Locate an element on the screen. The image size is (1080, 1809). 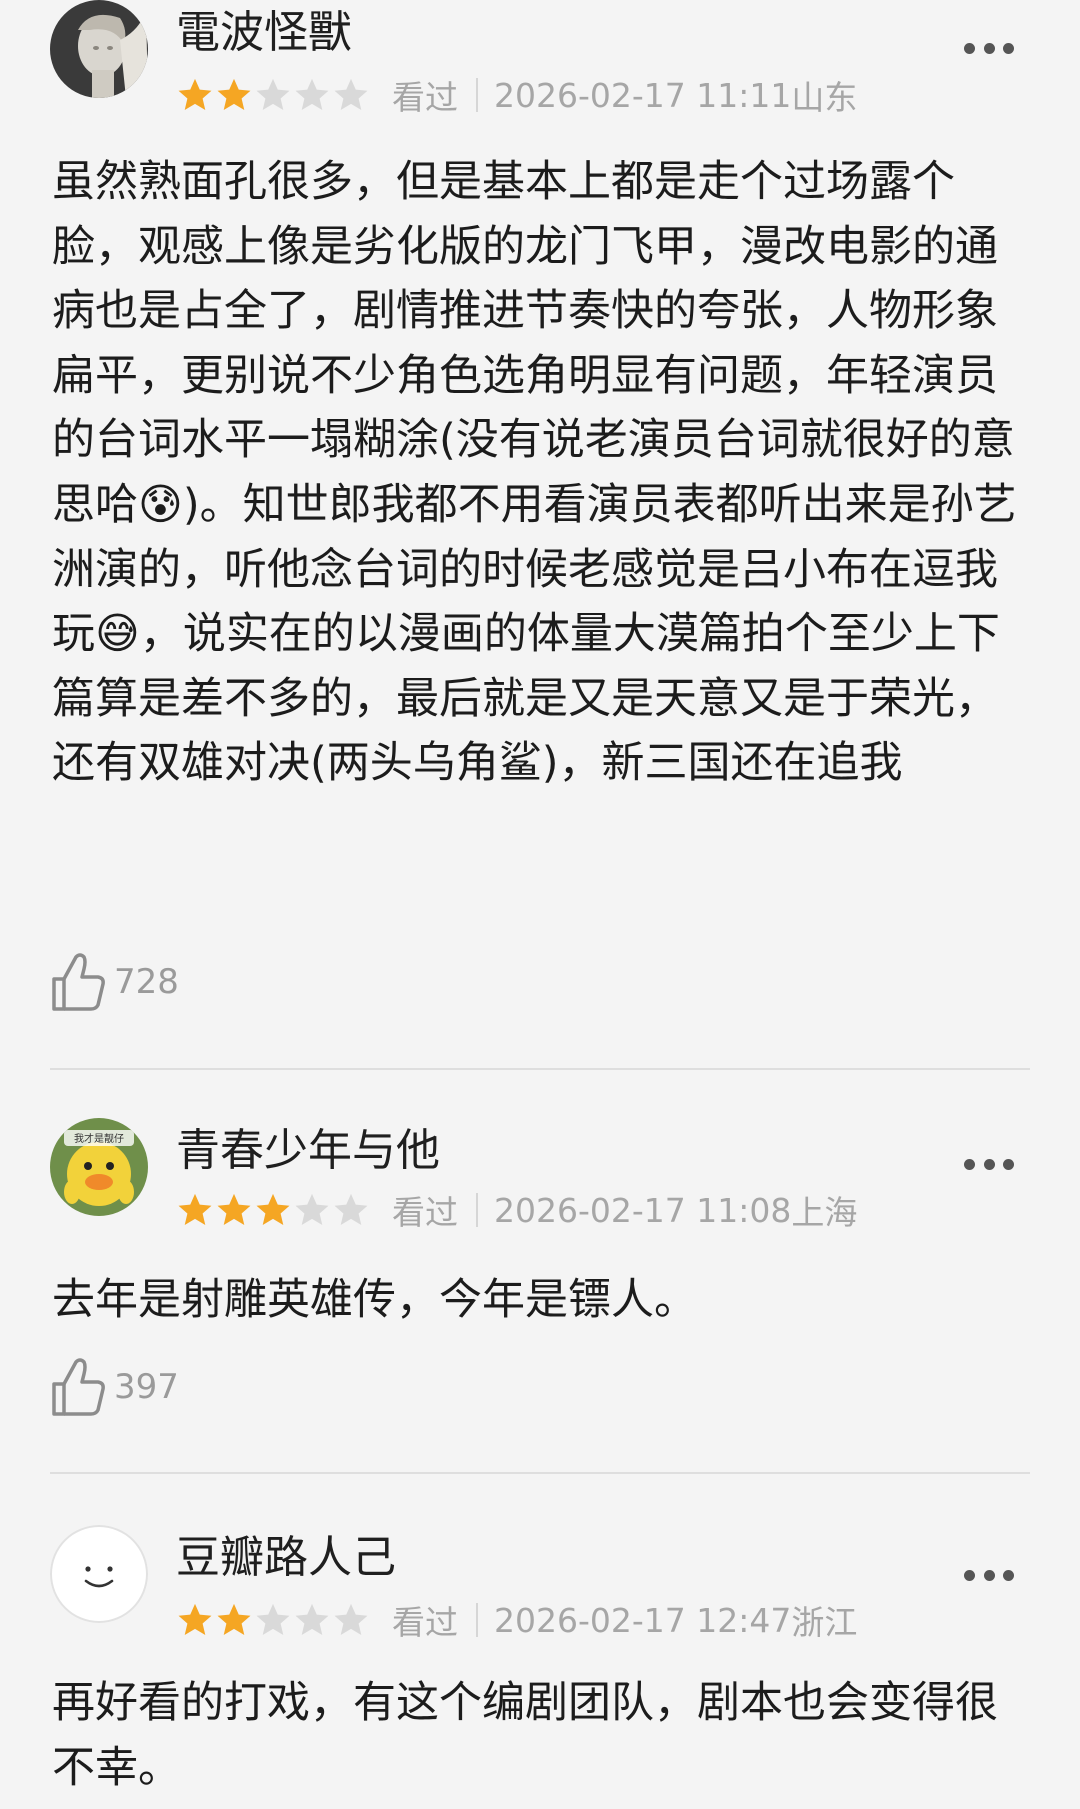
review-region: 浙江 is located at coordinates (824, 1622).